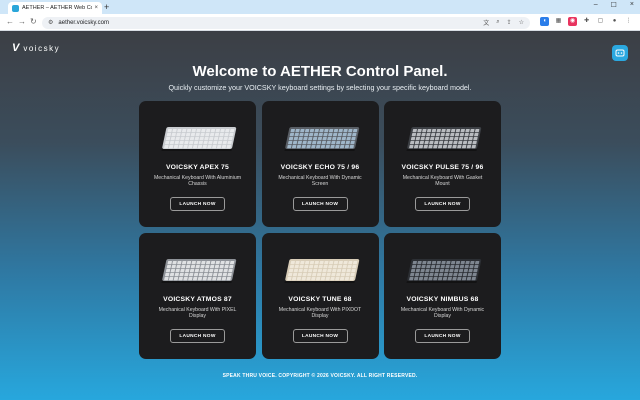 This screenshot has height=400, width=640. What do you see at coordinates (442, 167) in the screenshot?
I see `product-name: VOICSKY PULSE 75 / 96` at bounding box center [442, 167].